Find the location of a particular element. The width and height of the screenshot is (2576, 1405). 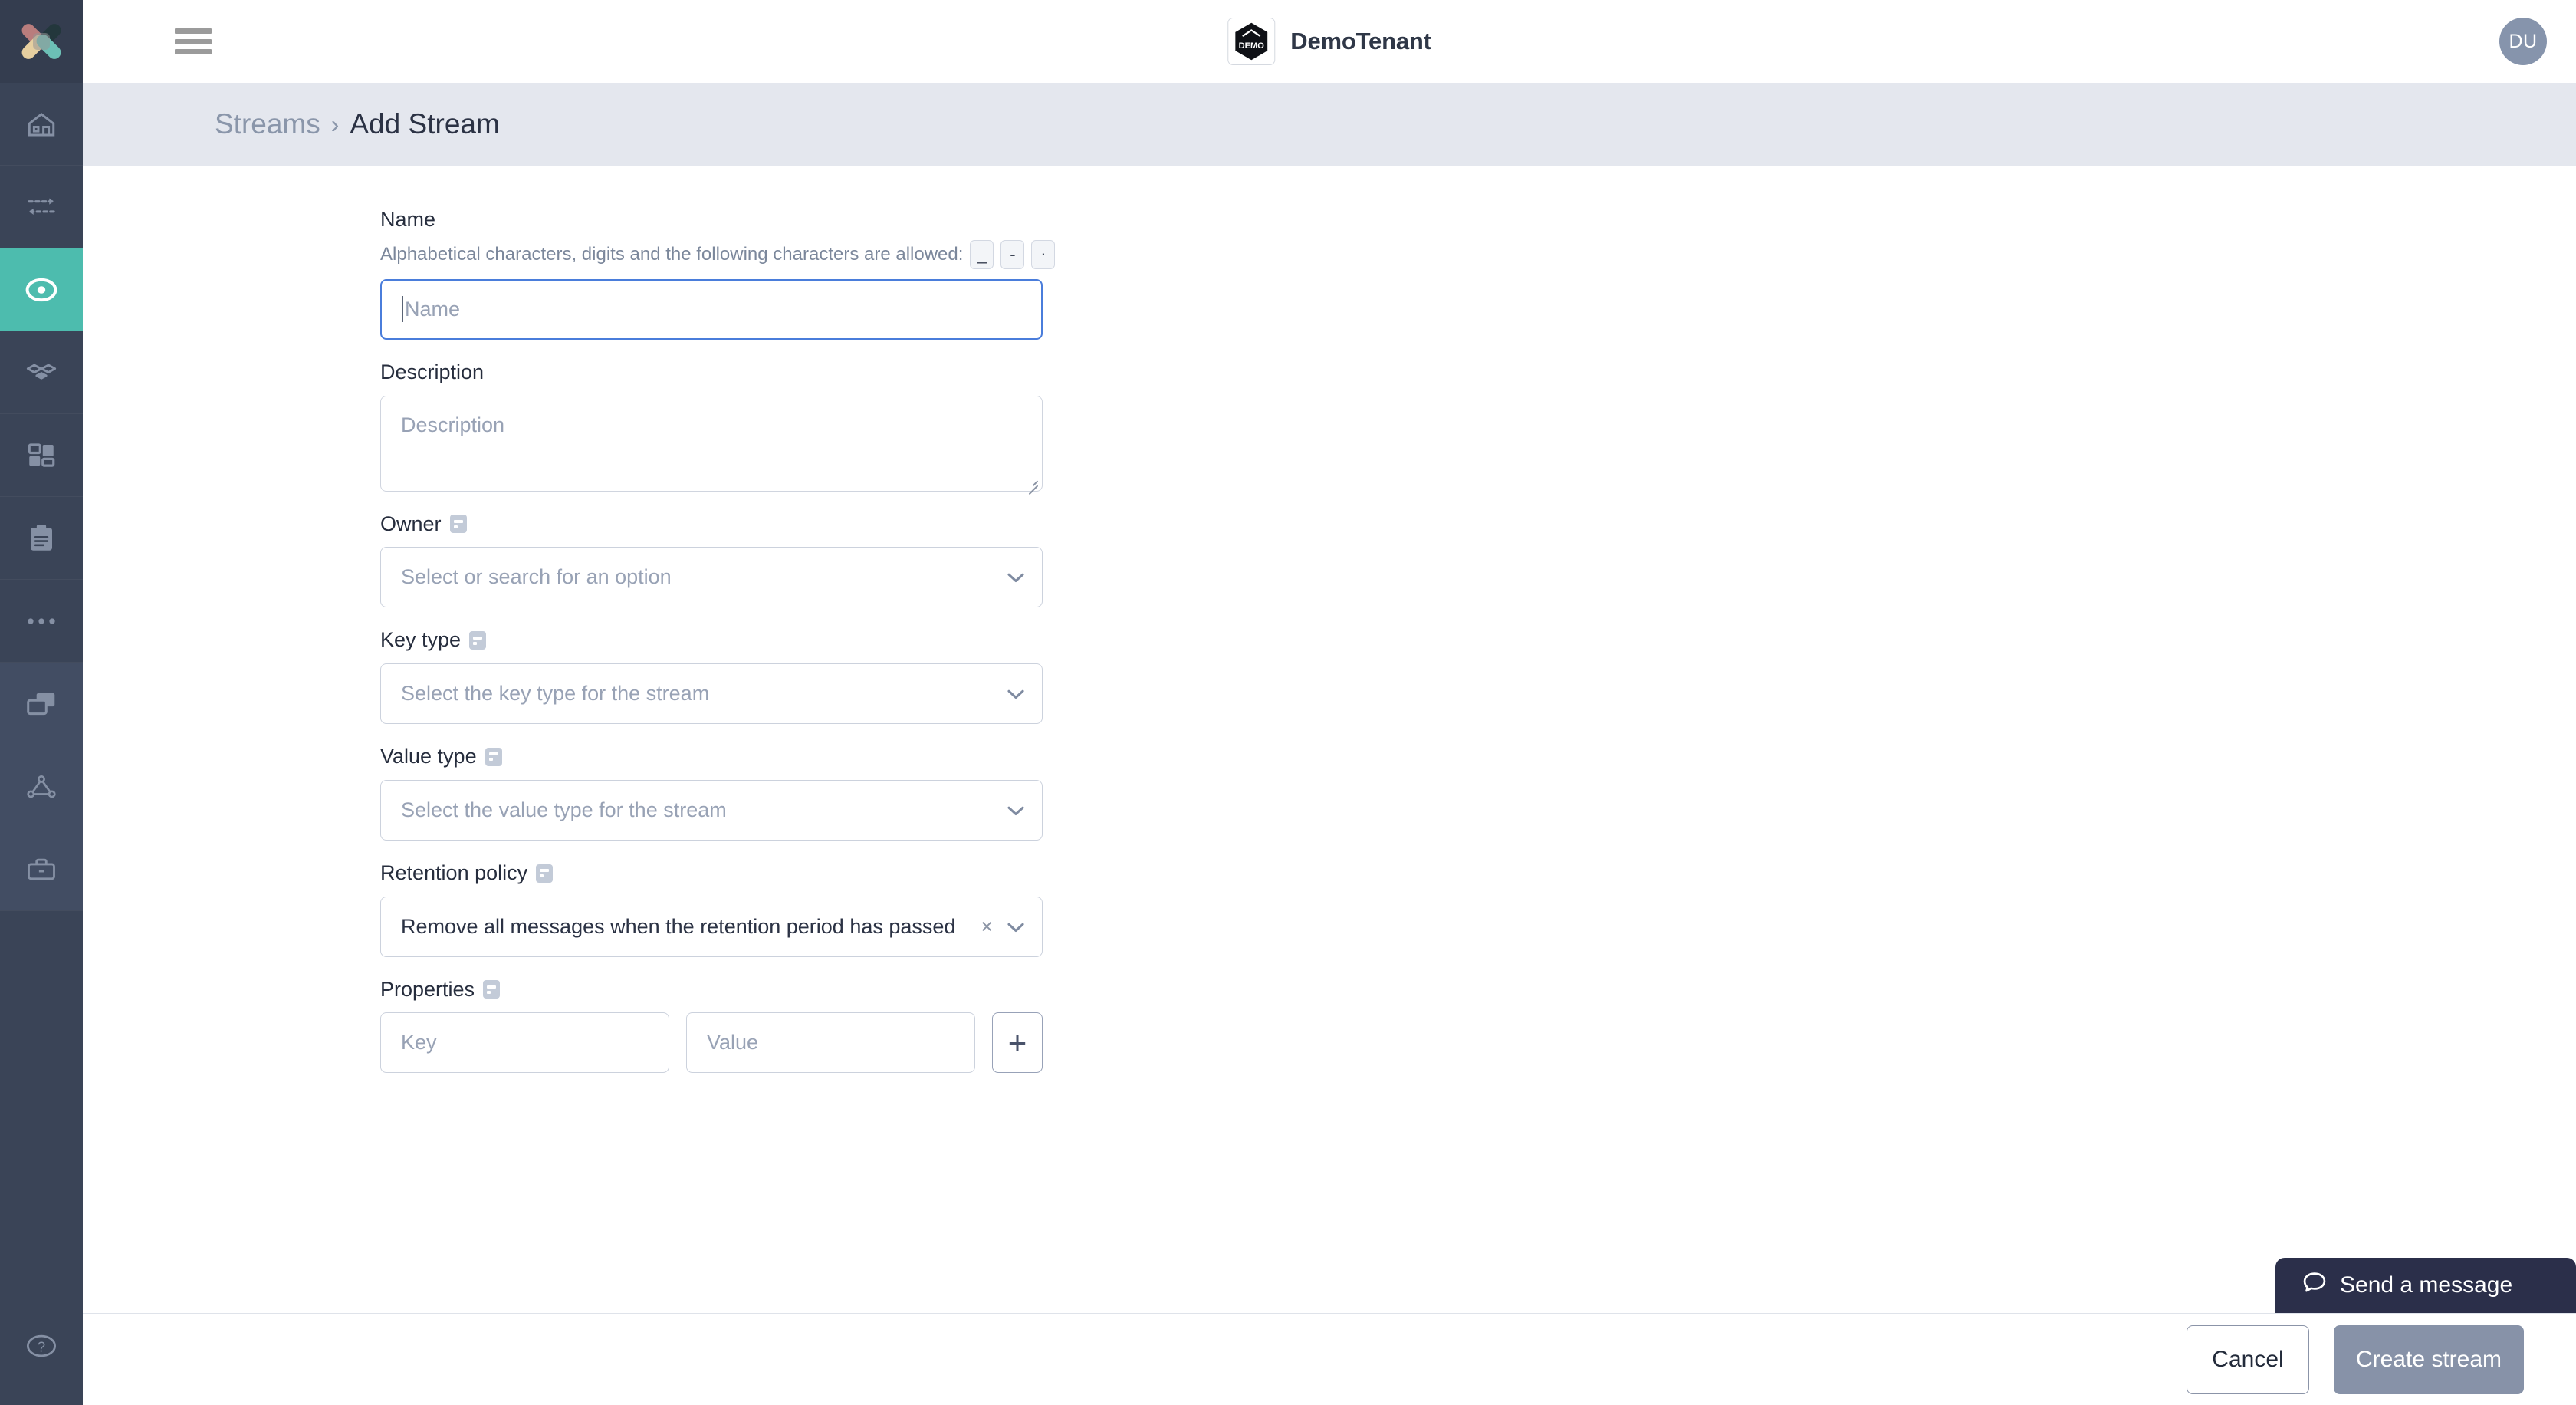

sidebar-spacer is located at coordinates (41, 1101).